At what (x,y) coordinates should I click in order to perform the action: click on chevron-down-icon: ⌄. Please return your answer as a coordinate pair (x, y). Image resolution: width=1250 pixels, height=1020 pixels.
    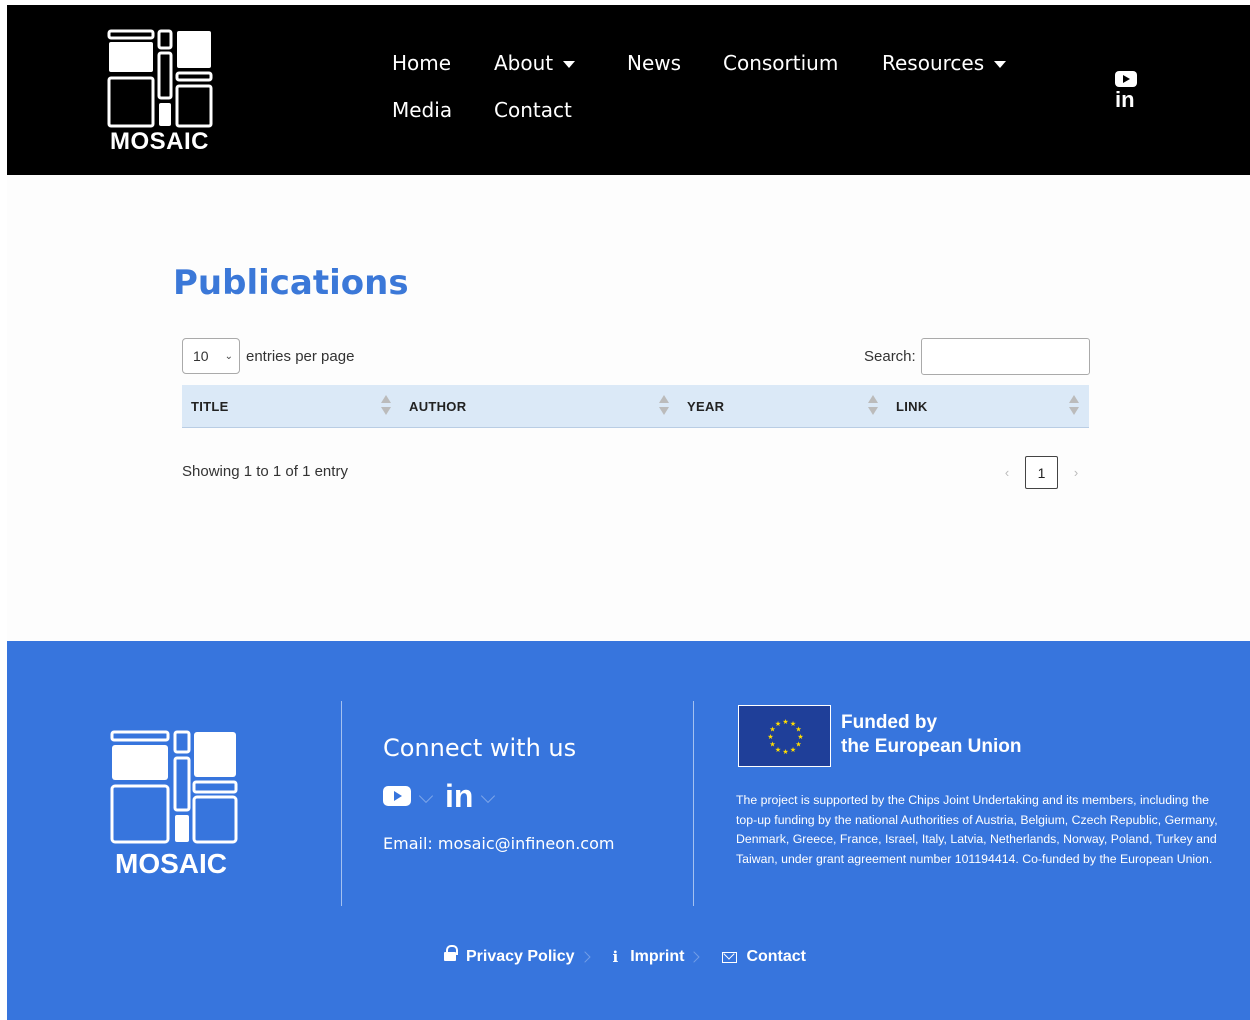
    Looking at the image, I should click on (228, 356).